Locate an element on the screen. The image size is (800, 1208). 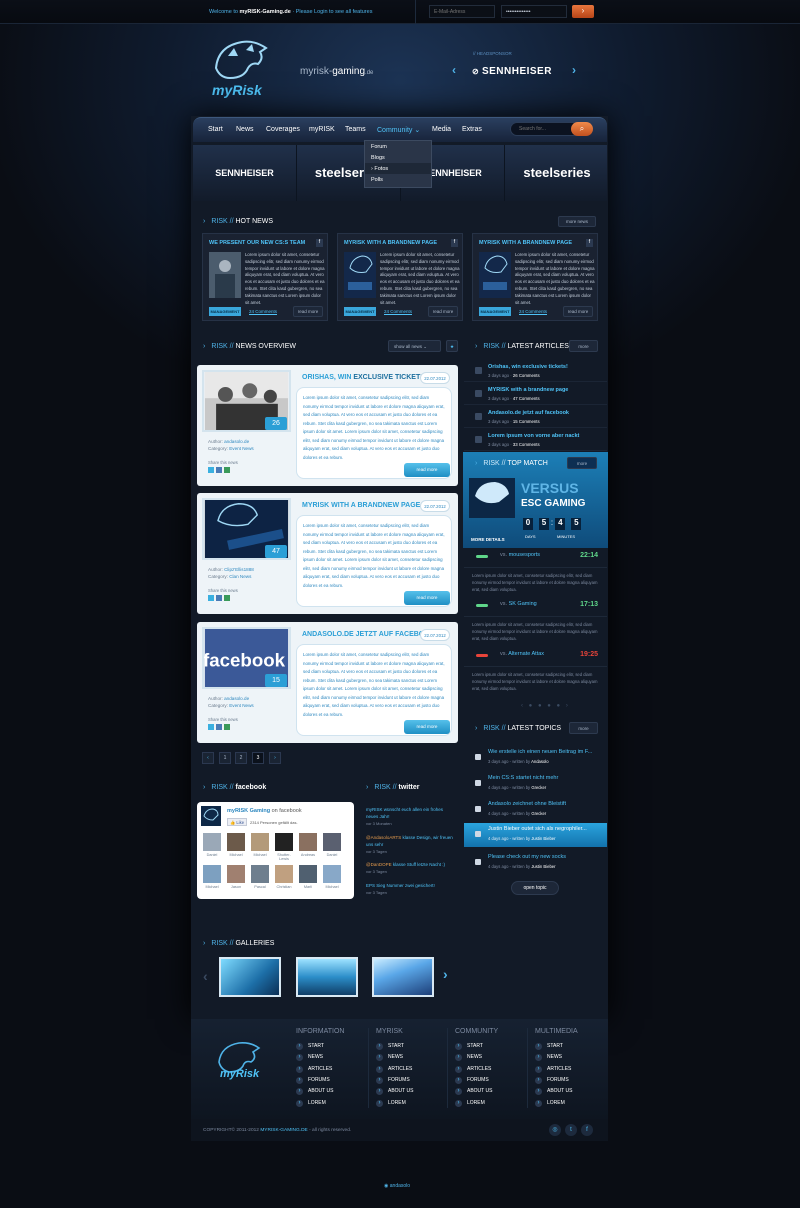
more-match-button: more is located at coordinates (582, 463).